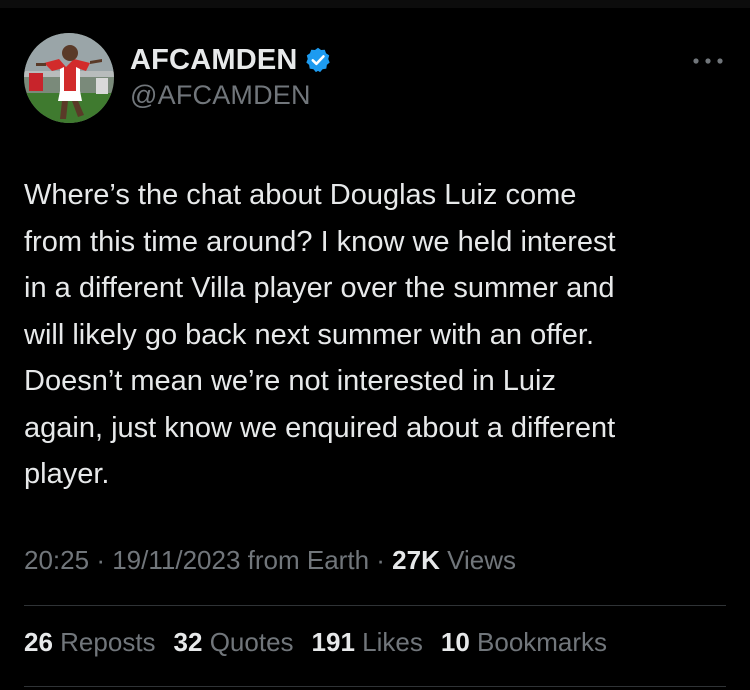  I want to click on stat-likes: 191 Likes, so click(367, 642).